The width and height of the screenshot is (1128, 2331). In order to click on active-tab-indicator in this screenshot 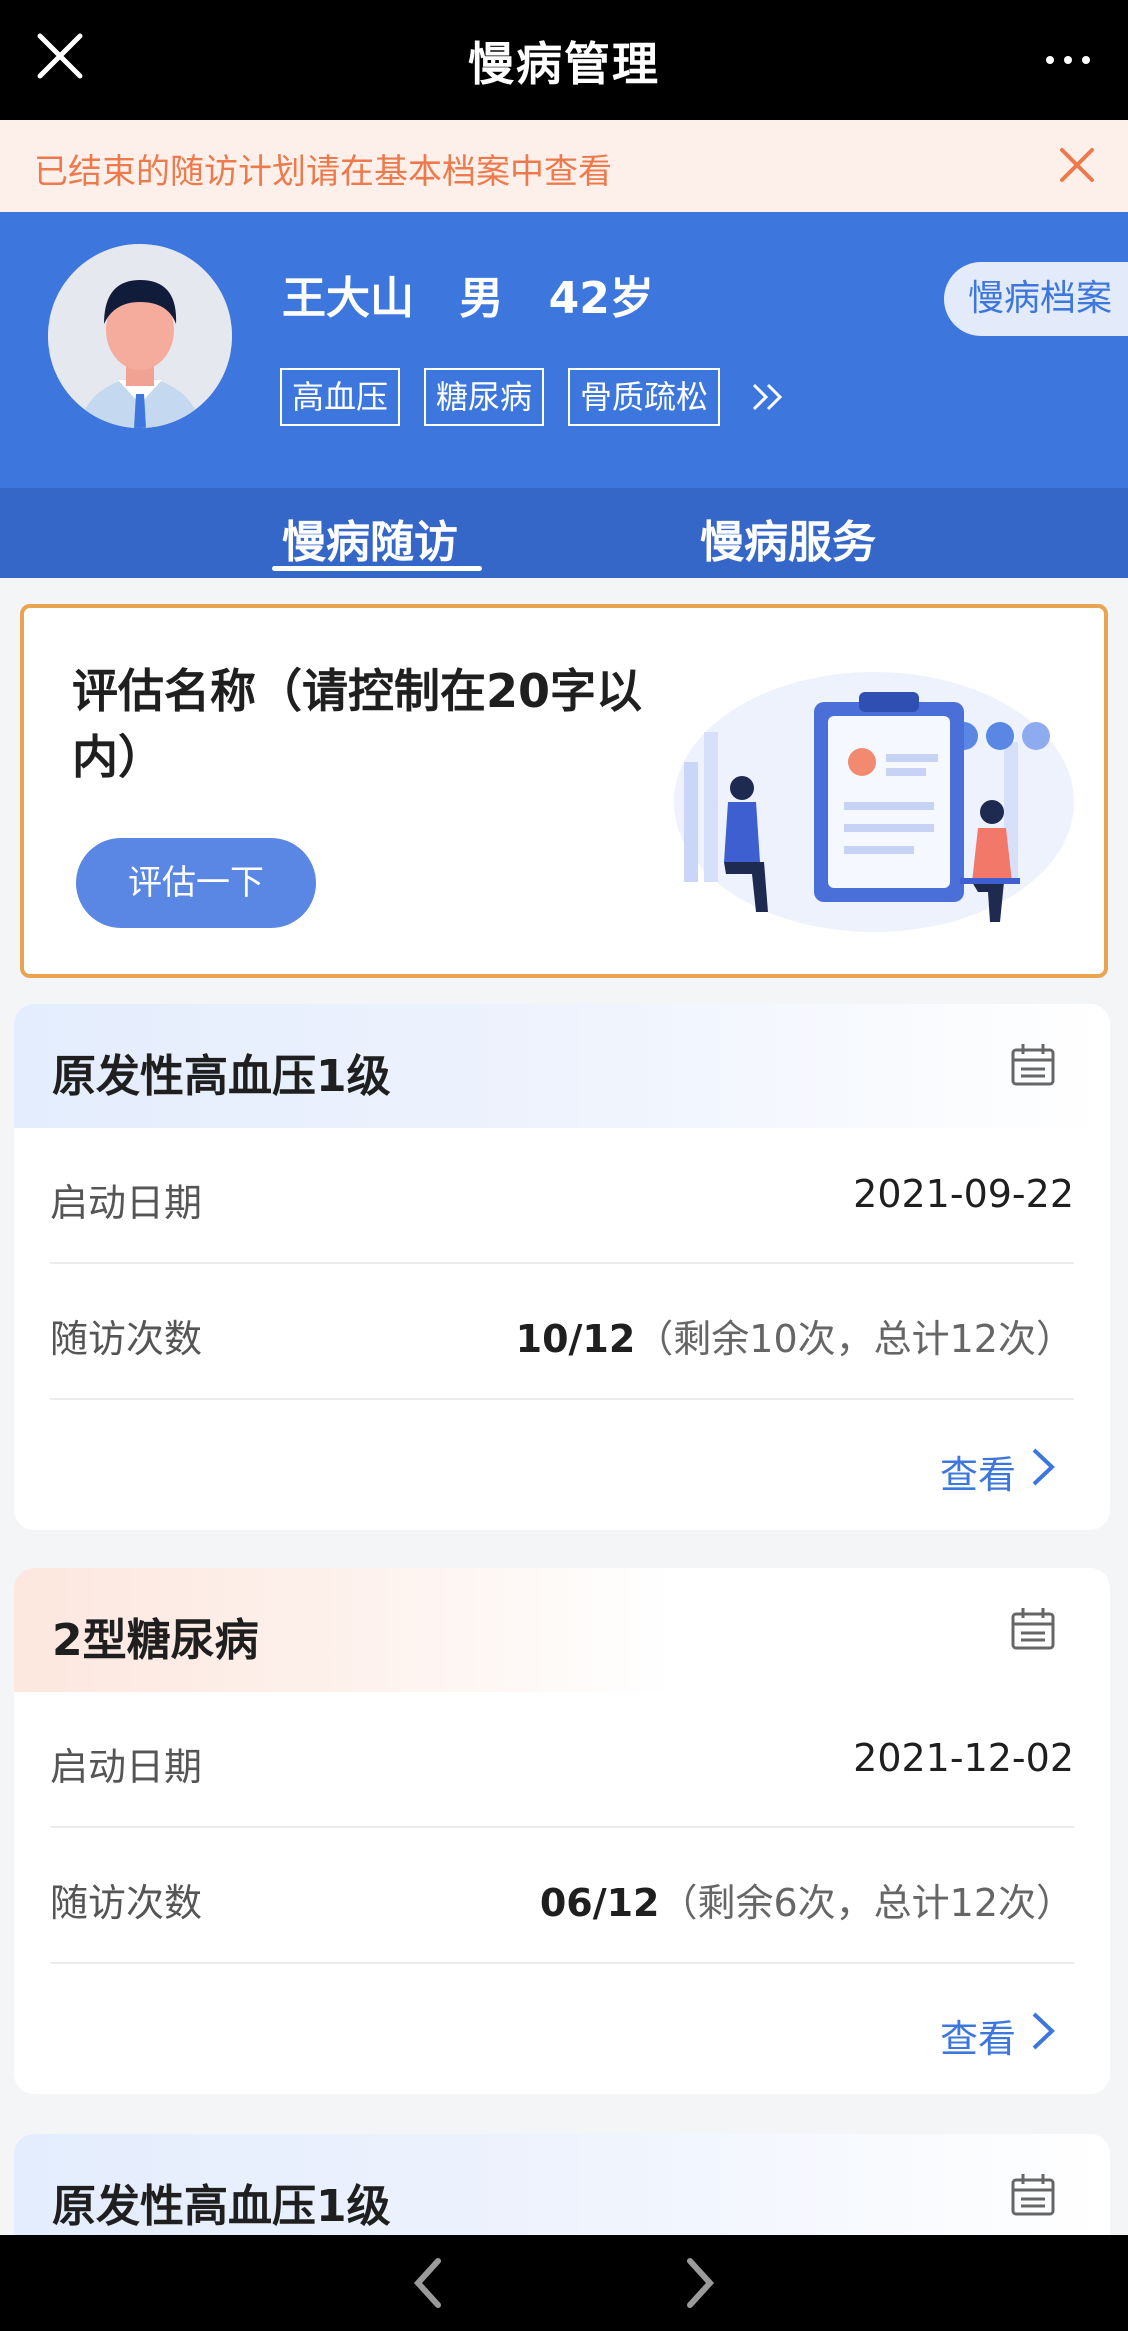, I will do `click(377, 568)`.